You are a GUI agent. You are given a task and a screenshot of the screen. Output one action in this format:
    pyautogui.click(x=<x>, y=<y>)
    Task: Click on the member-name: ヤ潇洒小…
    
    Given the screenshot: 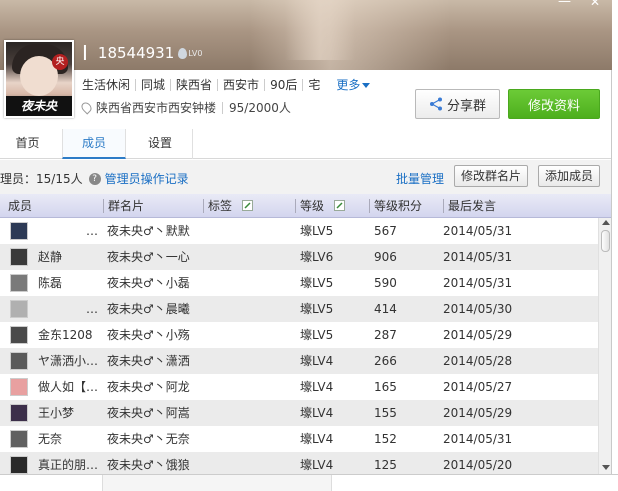 What is the action you would take?
    pyautogui.click(x=68, y=361)
    